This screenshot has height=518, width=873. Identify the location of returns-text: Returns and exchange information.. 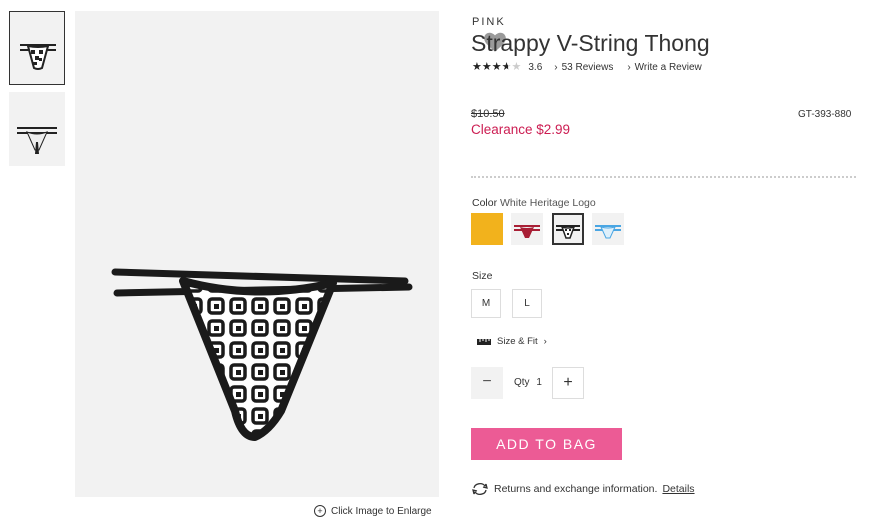
(576, 489).